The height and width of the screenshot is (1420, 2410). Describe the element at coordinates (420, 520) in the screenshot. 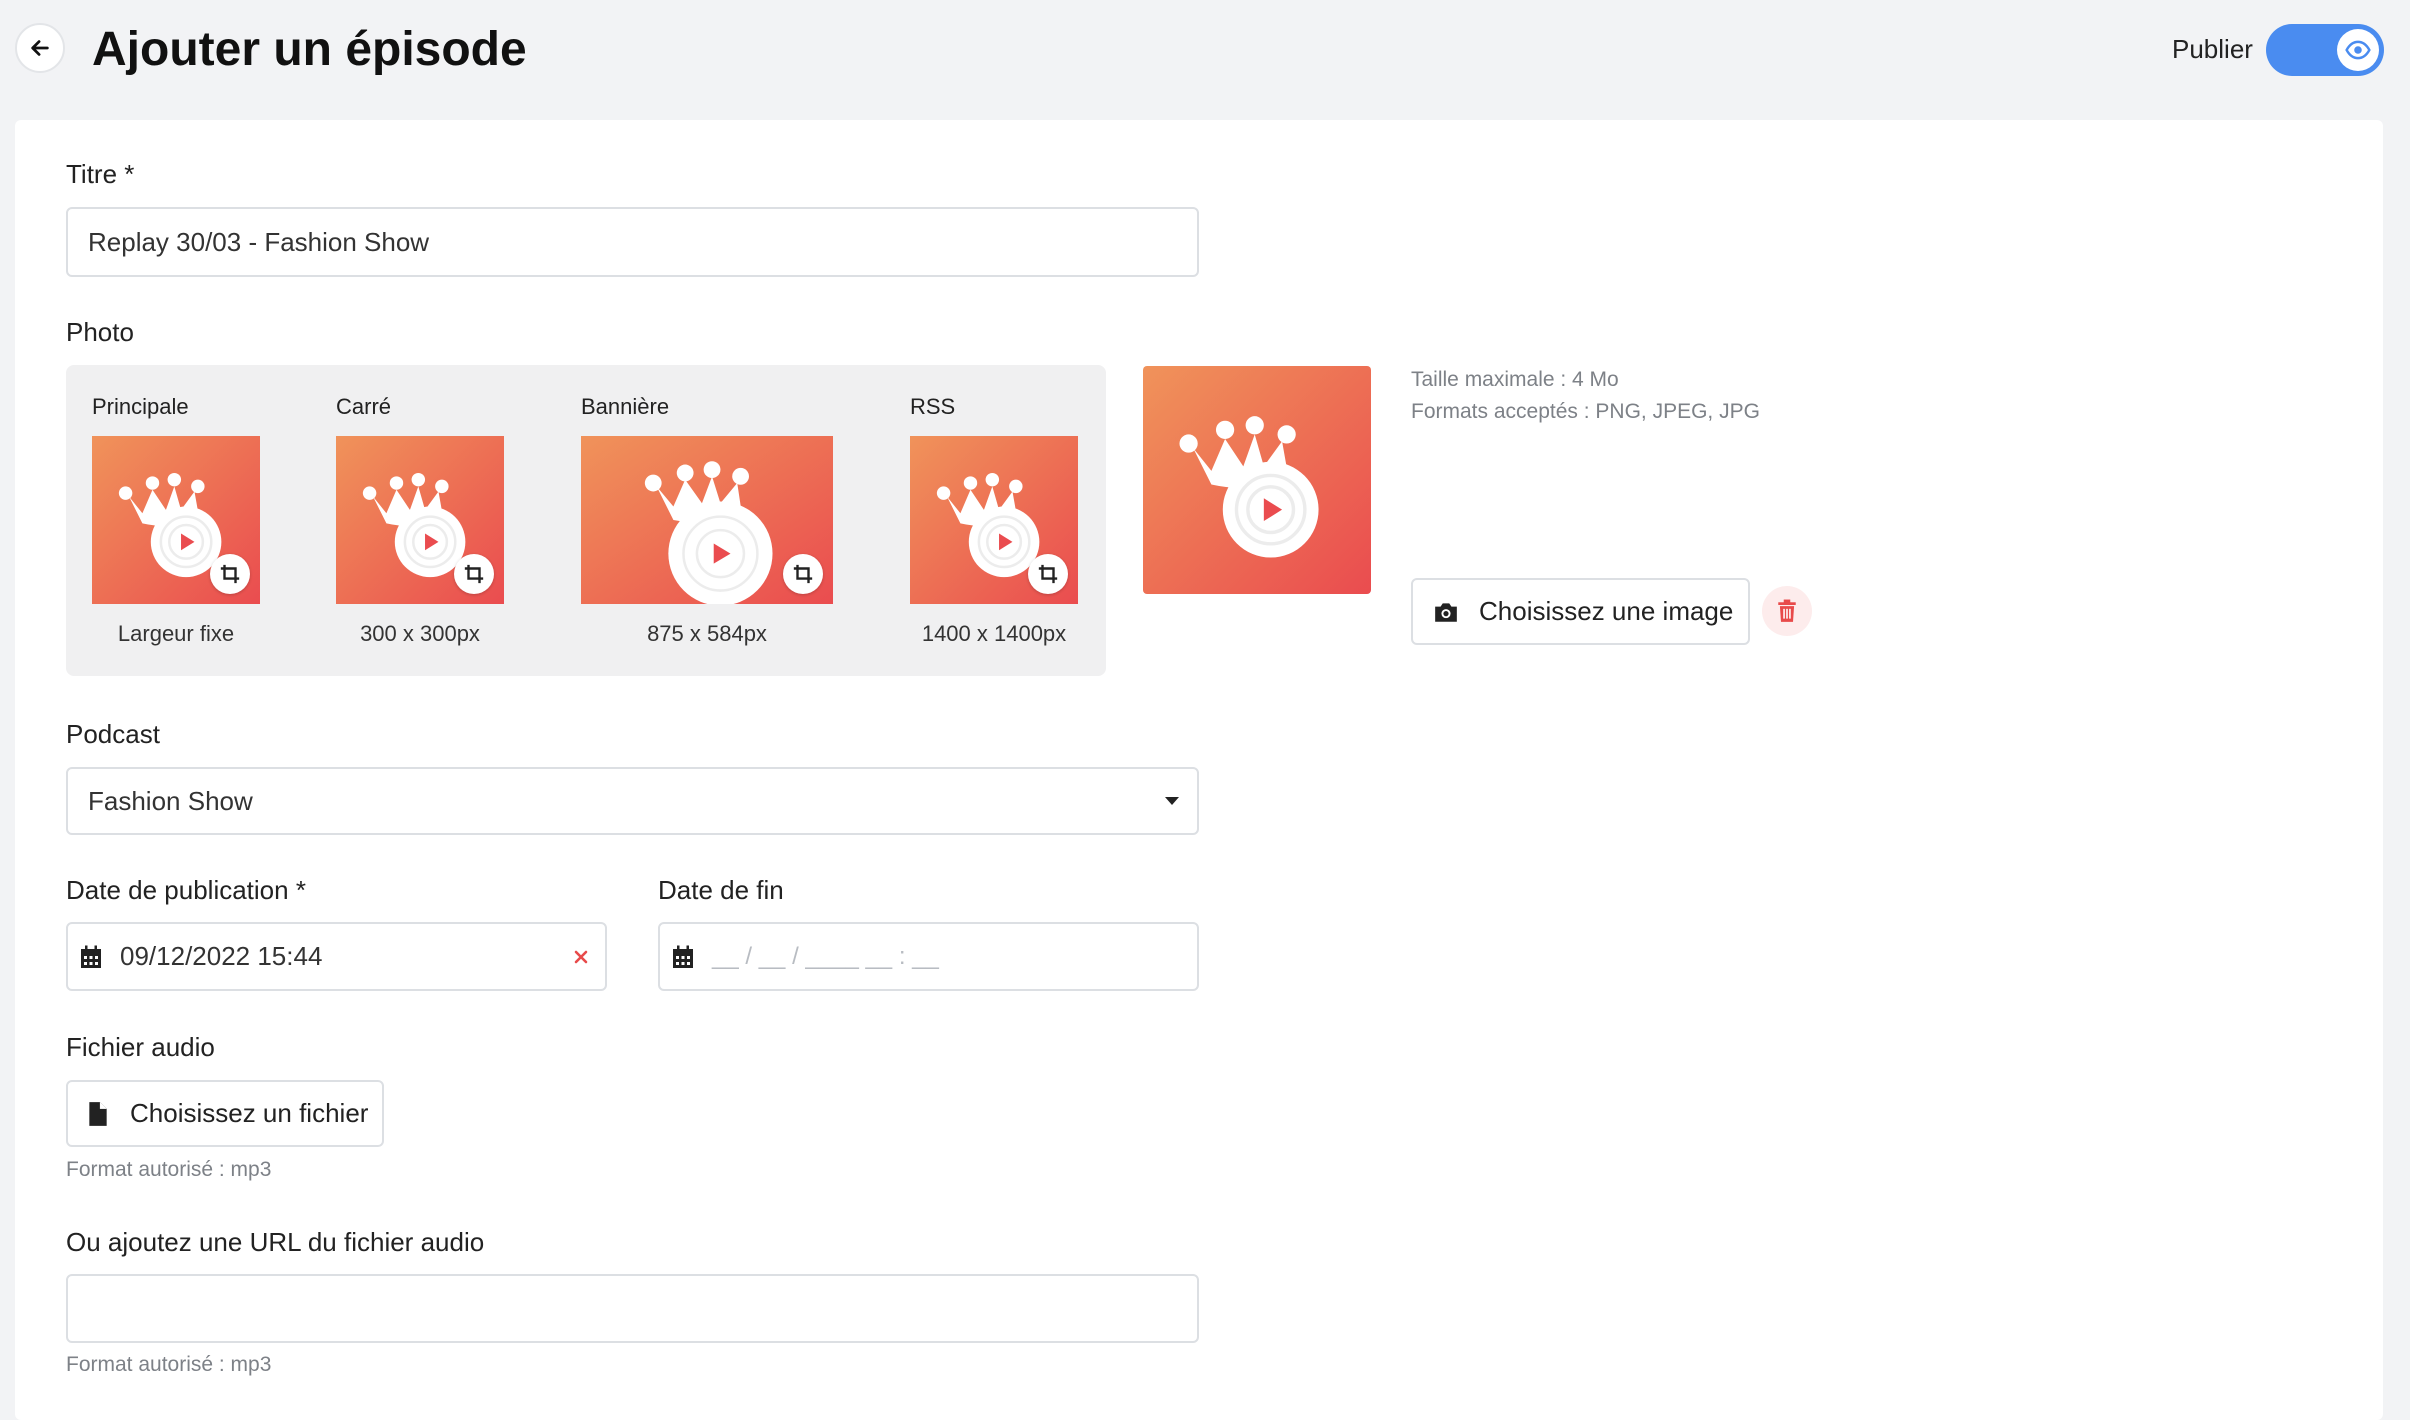

I see `variant-image-carre` at that location.